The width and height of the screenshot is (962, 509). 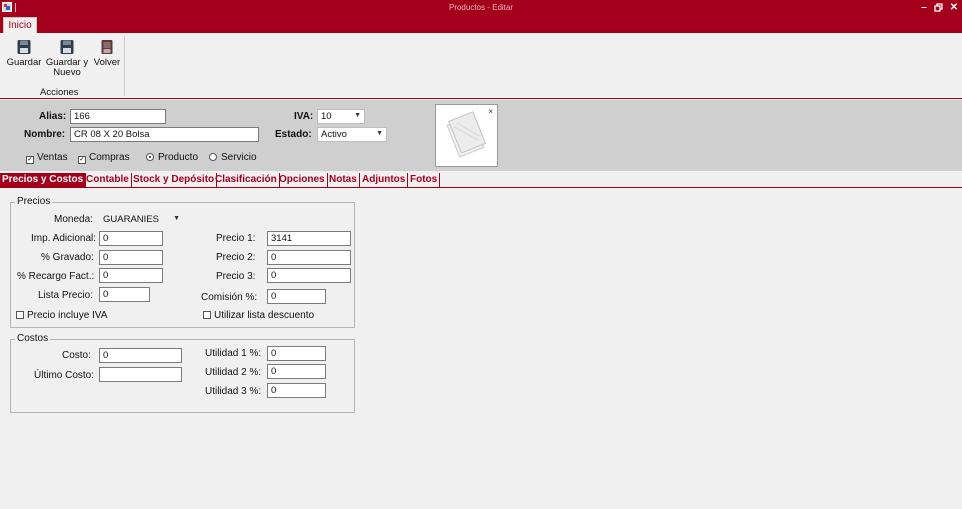 What do you see at coordinates (326, 116) in the screenshot?
I see `iva-select-value: 10` at bounding box center [326, 116].